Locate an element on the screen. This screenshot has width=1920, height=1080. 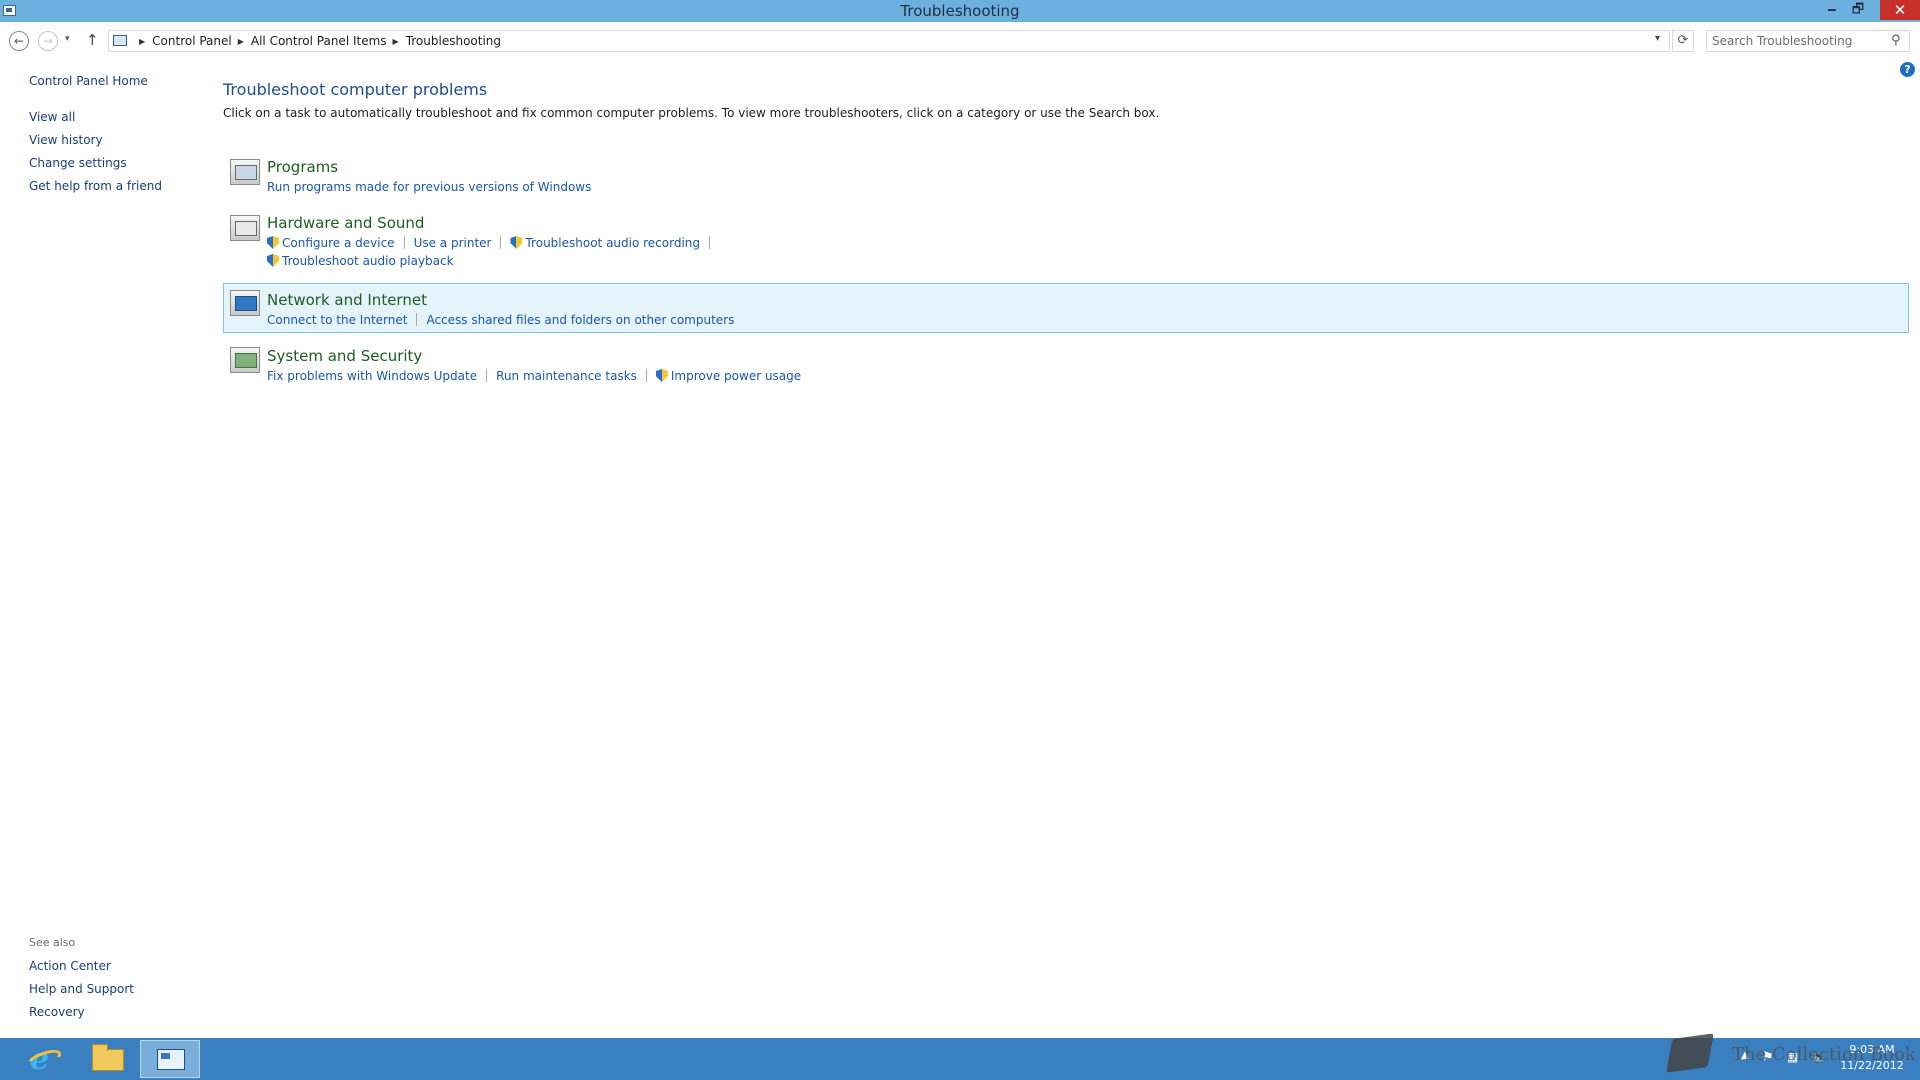
window-title: Troubleshooting is located at coordinates (960, 11).